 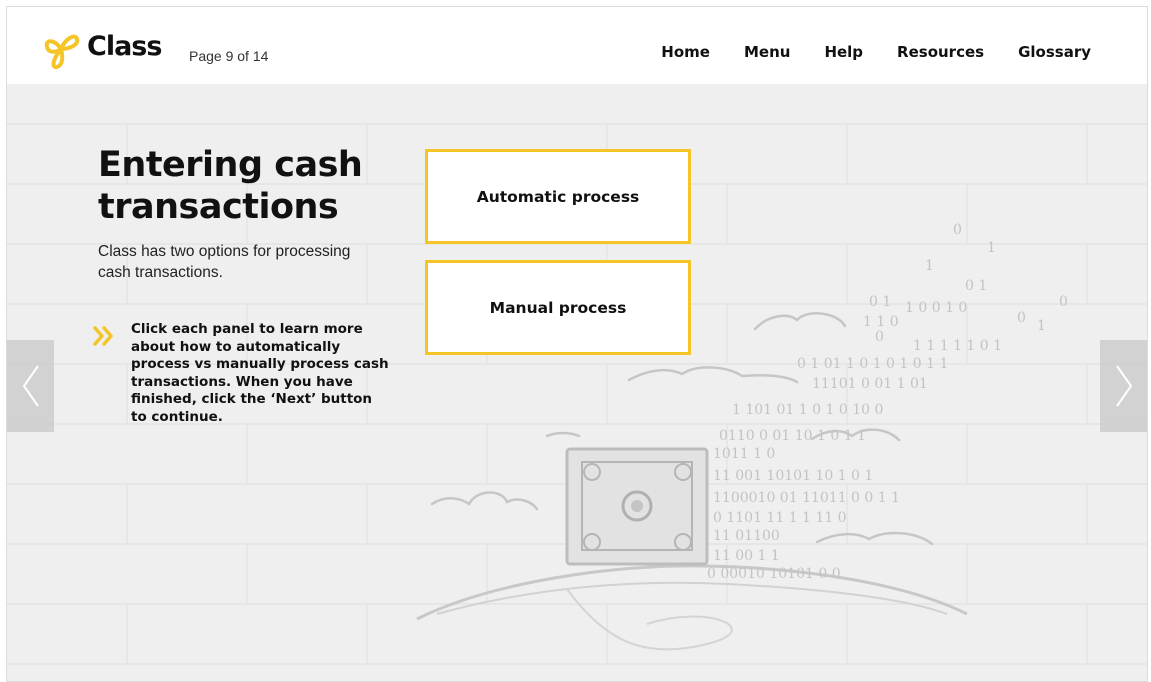 I want to click on nav-resources: Resources, so click(x=940, y=52).